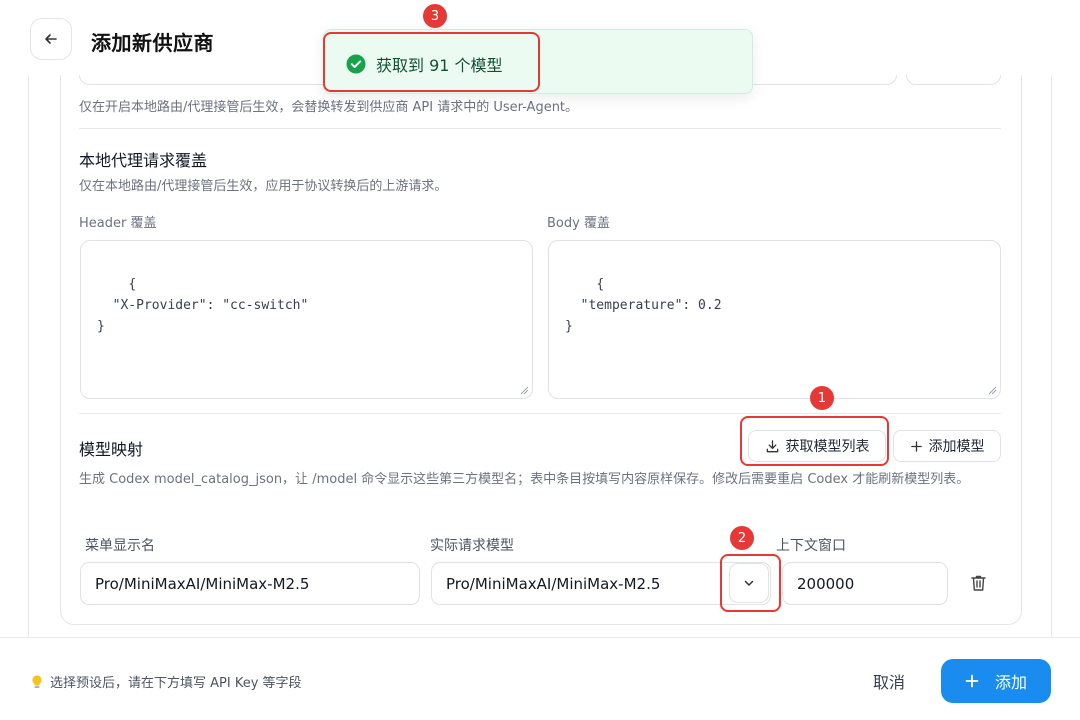 The height and width of the screenshot is (720, 1080). Describe the element at coordinates (431, 62) in the screenshot. I see `highlight-box-toast` at that location.